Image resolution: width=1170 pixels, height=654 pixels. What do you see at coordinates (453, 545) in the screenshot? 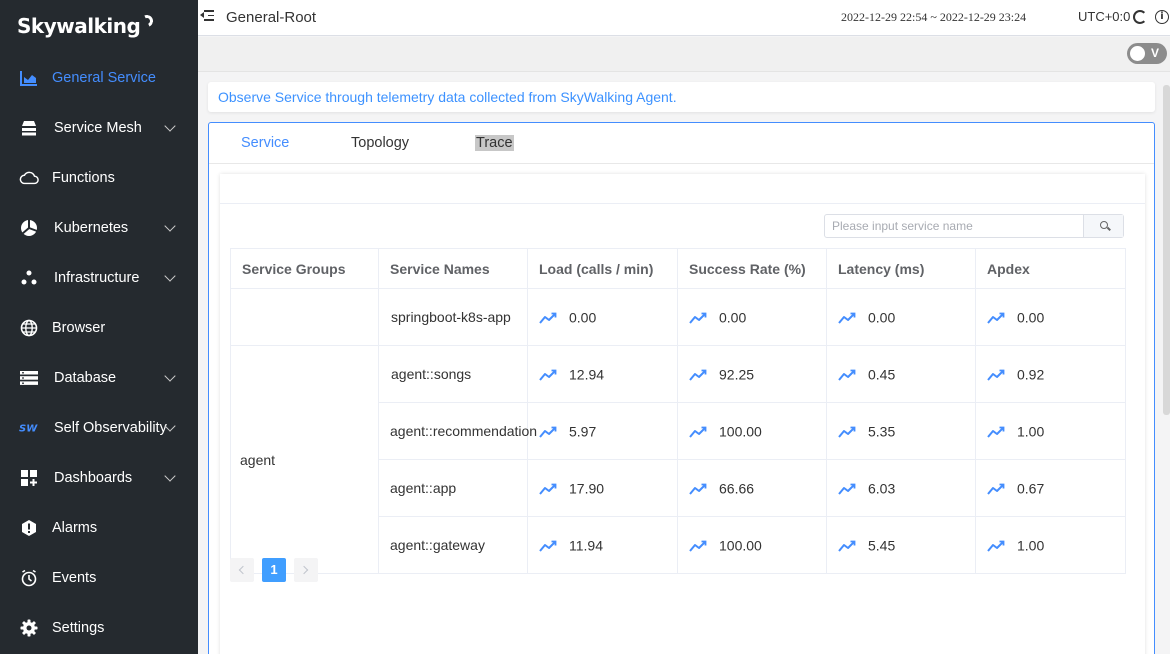
I see `service-name-link: agent::gateway` at bounding box center [453, 545].